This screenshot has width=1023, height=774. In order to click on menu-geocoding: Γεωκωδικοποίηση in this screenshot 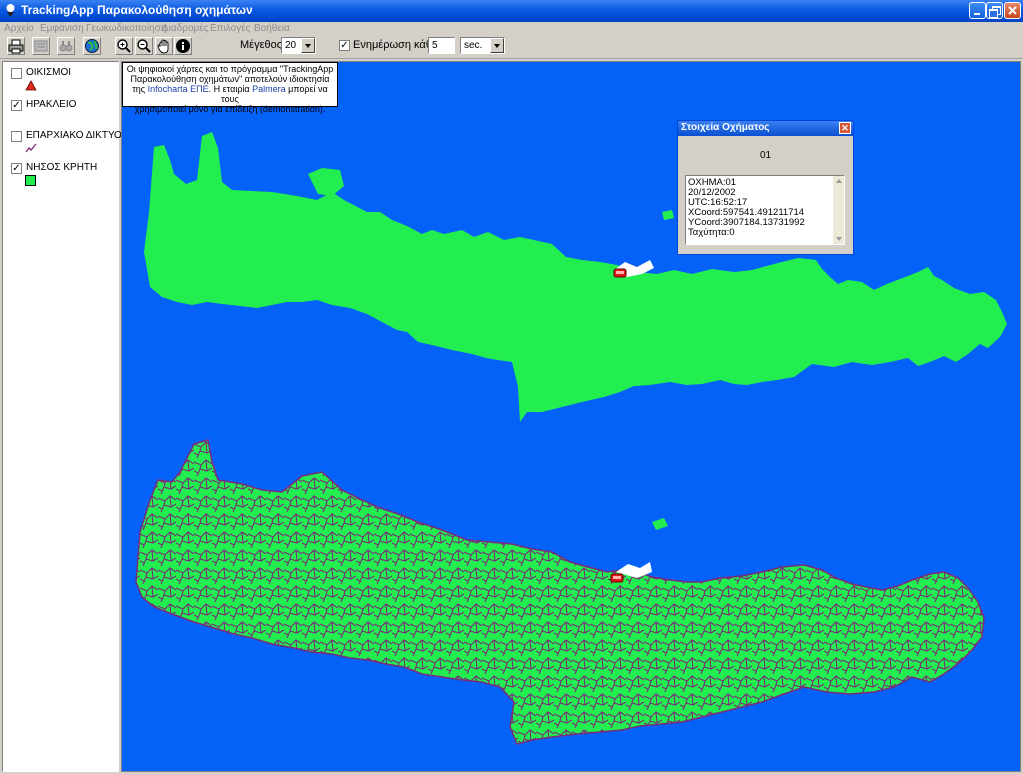, I will do `click(126, 28)`.